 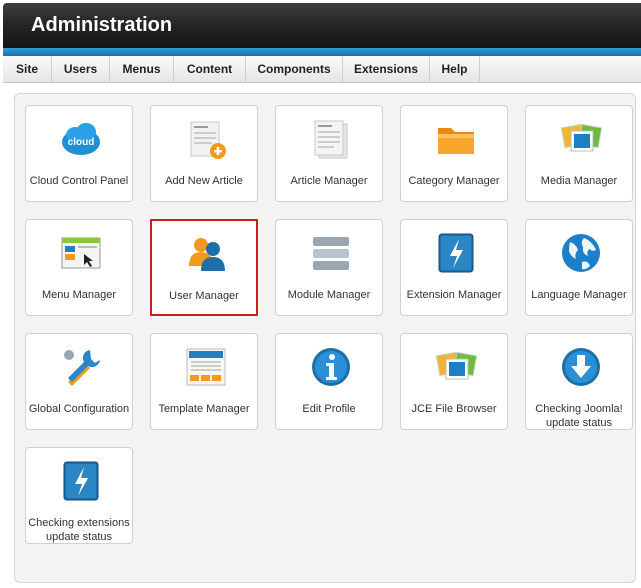 I want to click on tile-label: Article Manager, so click(x=329, y=181).